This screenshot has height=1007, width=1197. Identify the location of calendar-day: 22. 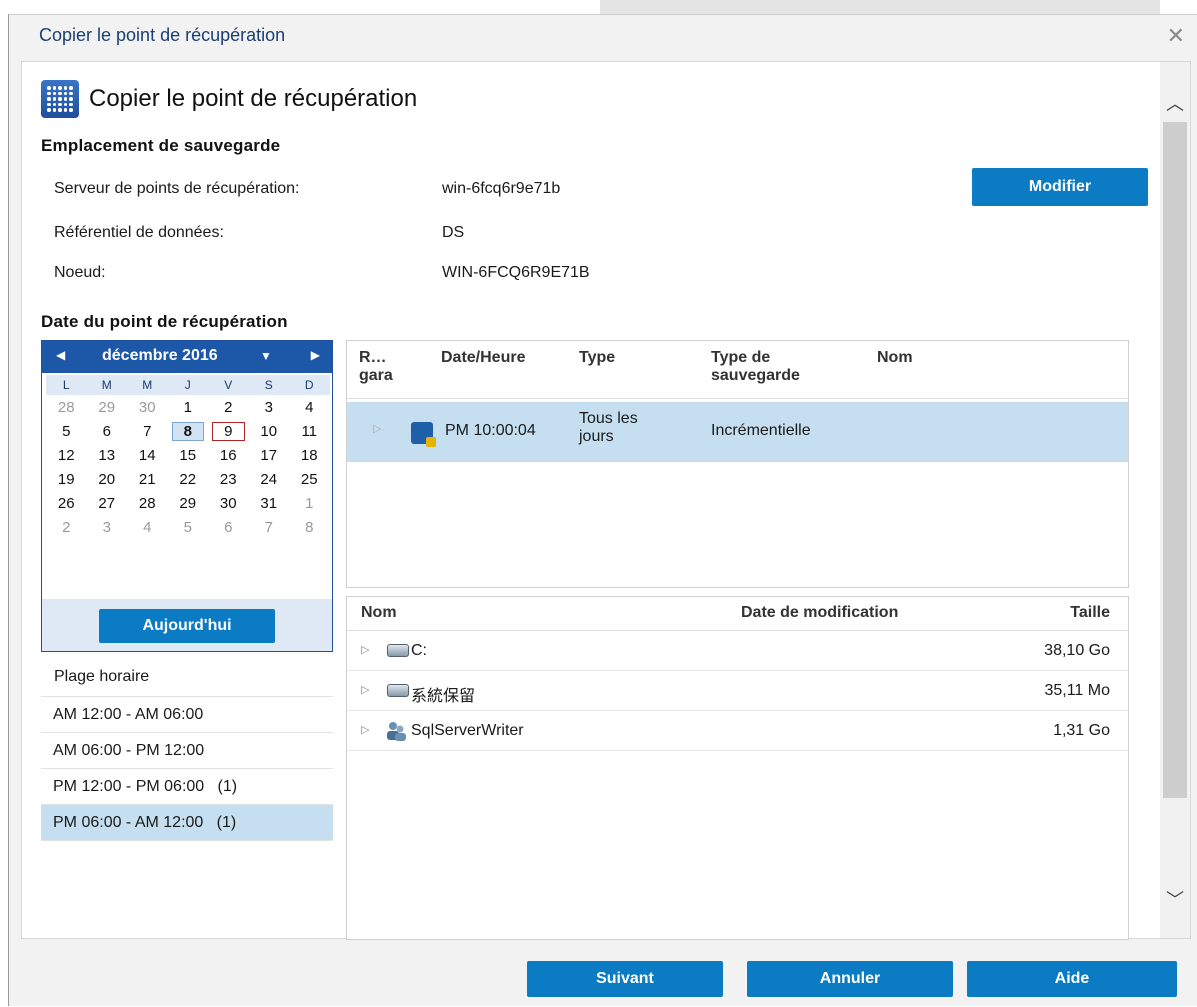
(188, 479).